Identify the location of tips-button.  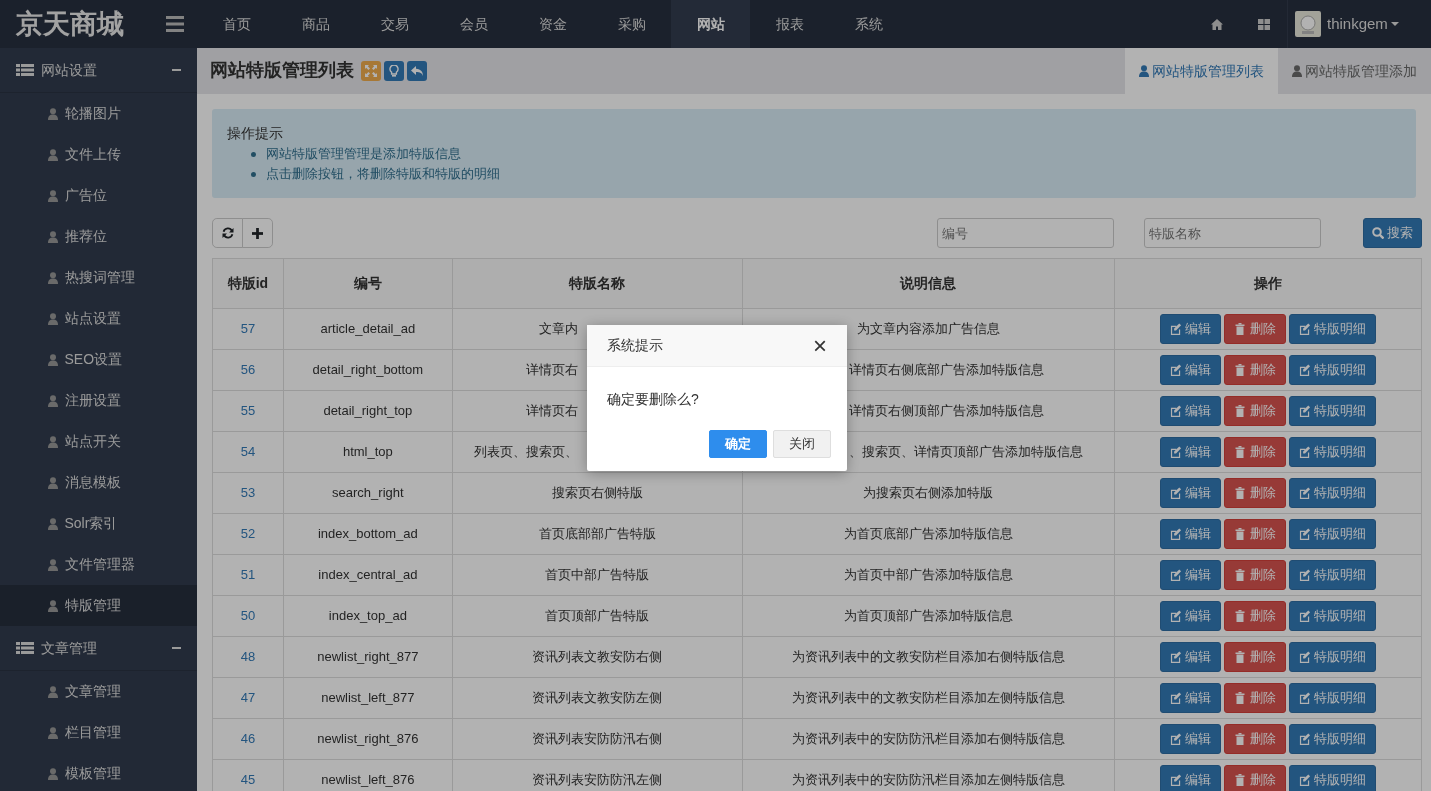
(393, 71).